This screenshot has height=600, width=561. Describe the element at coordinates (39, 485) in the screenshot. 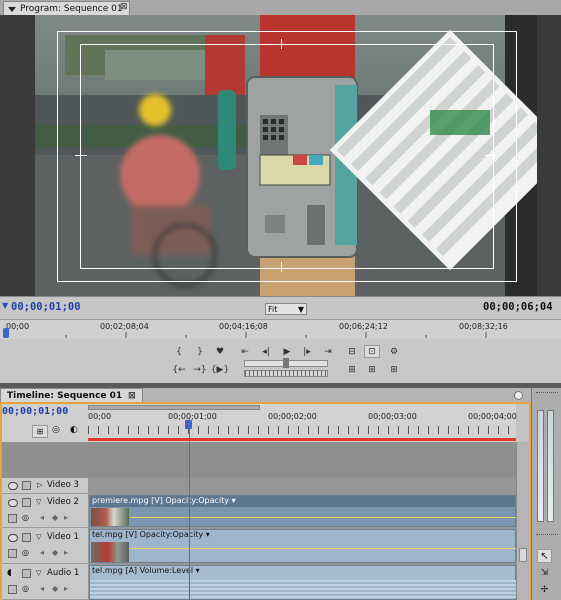

I see `expand-triangle-icon: ▷` at that location.